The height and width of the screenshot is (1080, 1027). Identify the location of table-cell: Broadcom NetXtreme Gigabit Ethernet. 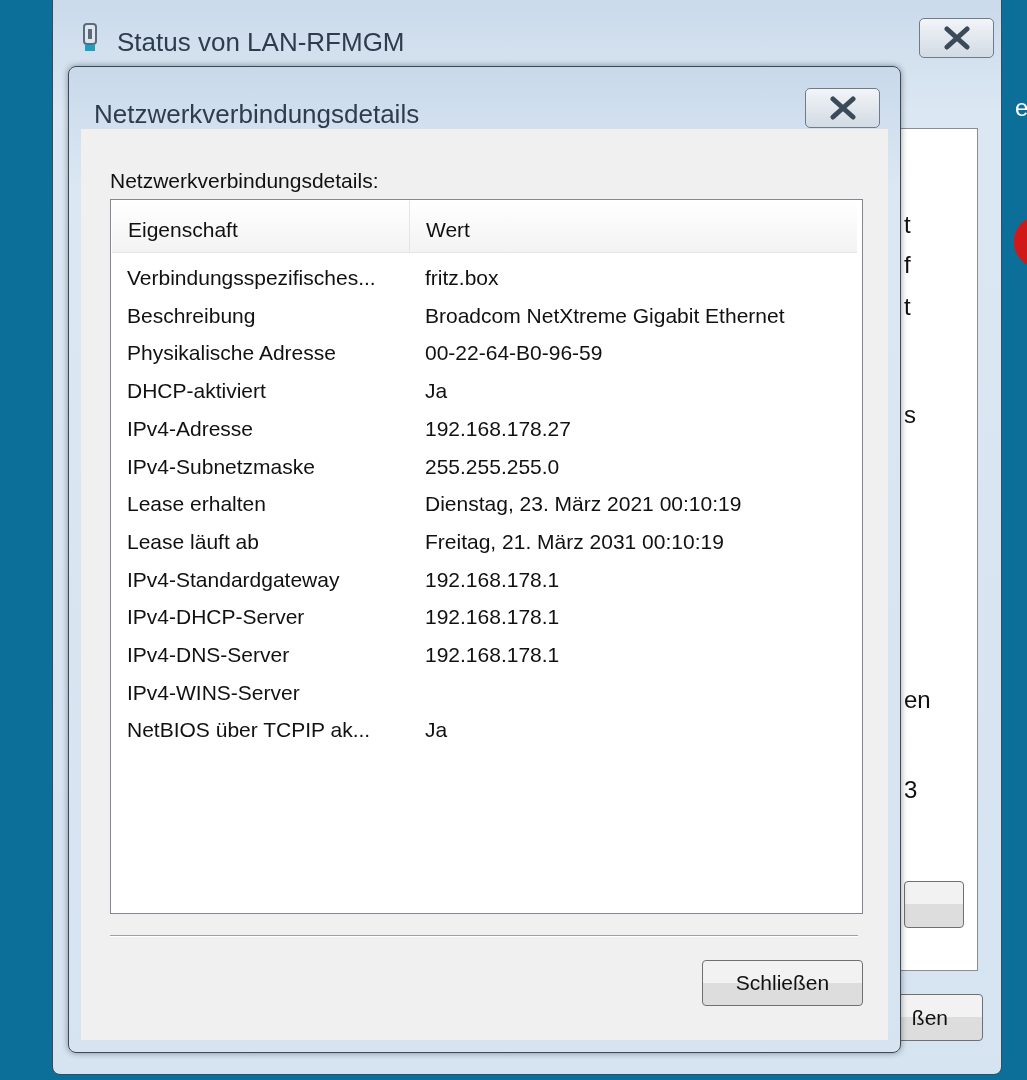
(605, 315).